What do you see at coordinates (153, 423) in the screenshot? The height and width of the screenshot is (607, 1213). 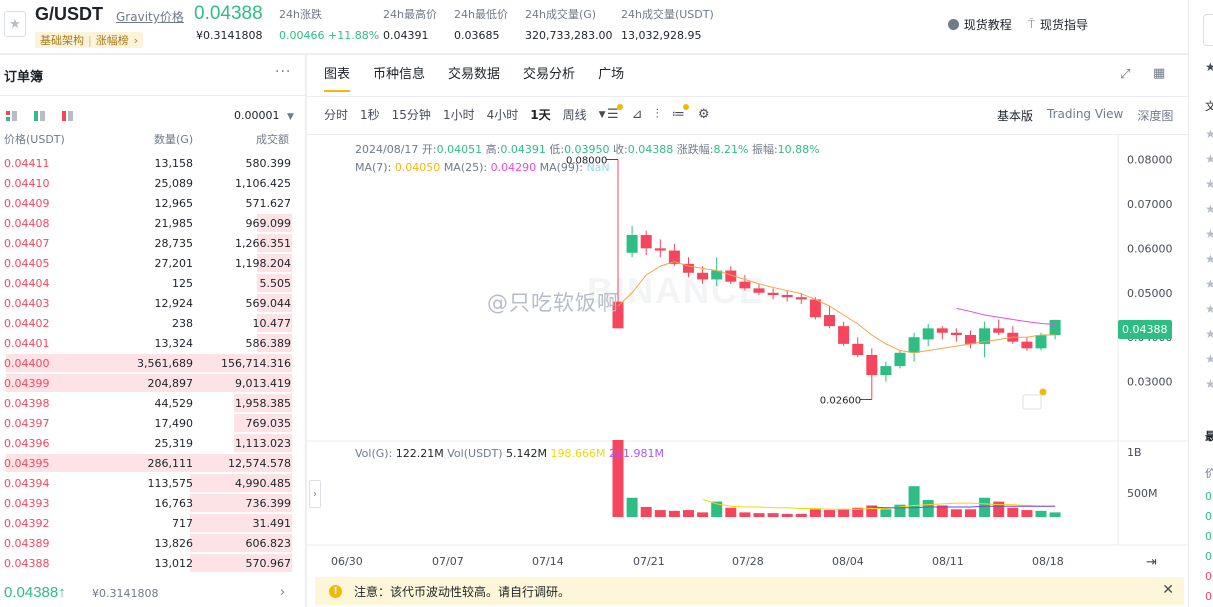 I see `ask-row: 0.04397 17,490 769.035` at bounding box center [153, 423].